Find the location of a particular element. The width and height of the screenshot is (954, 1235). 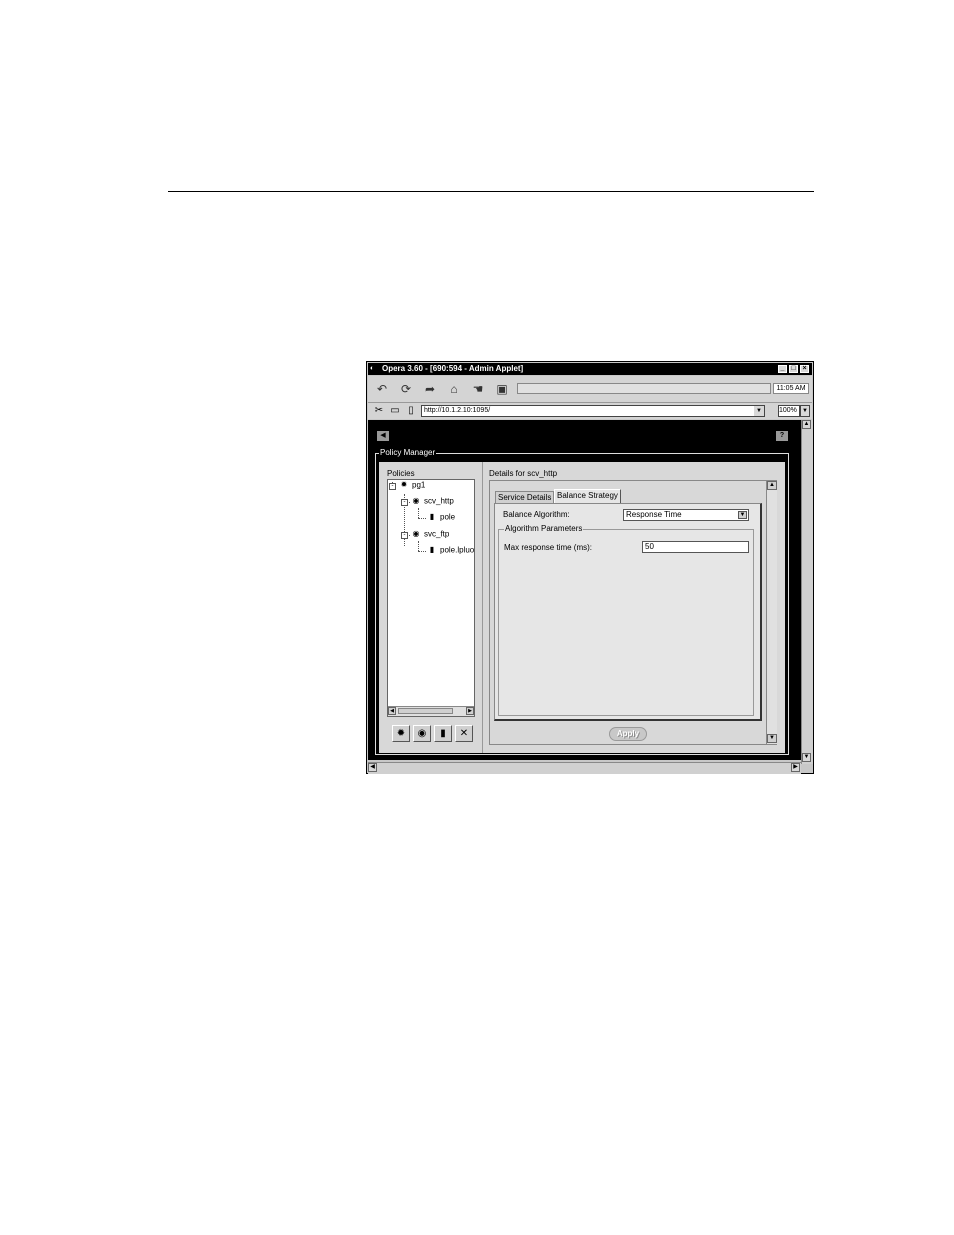

balance-algorithm-value: Response Time is located at coordinates (654, 514).